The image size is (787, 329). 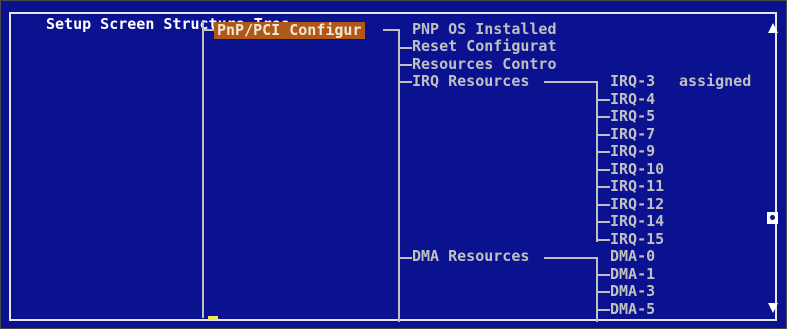 I want to click on tree-node-dma-3: DMA-3, so click(x=632, y=291).